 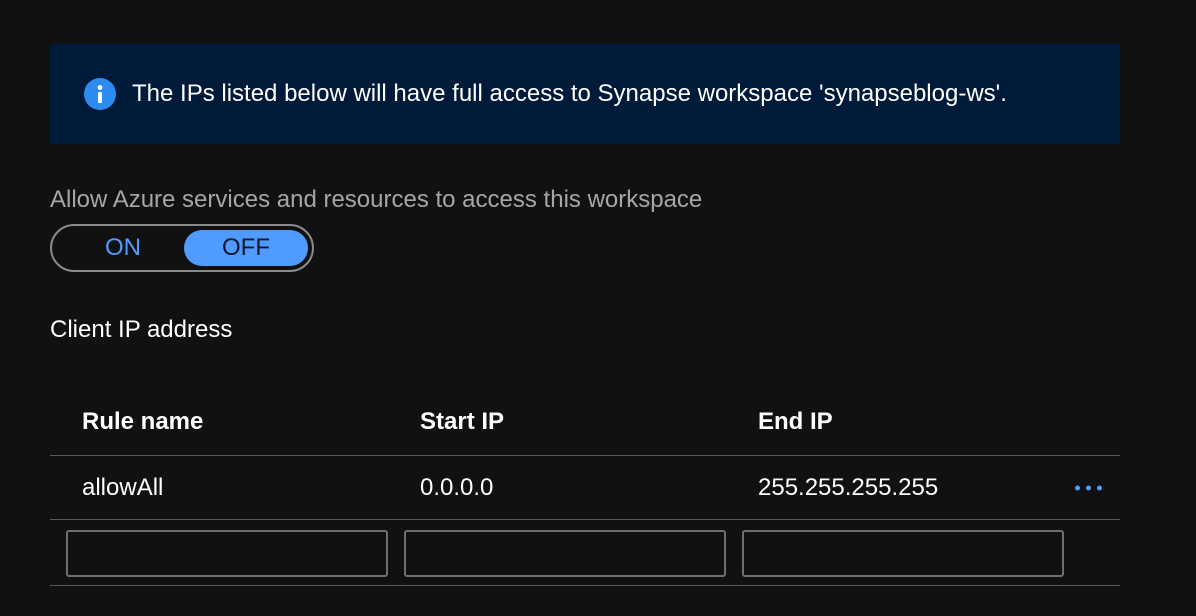 I want to click on allow-azure-services-toggle: ON OFF, so click(x=182, y=248).